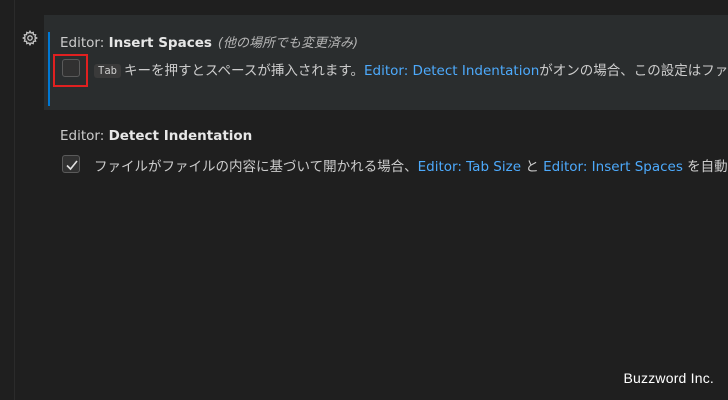 This screenshot has width=728, height=400. Describe the element at coordinates (14, 200) in the screenshot. I see `gutter-divider` at that location.